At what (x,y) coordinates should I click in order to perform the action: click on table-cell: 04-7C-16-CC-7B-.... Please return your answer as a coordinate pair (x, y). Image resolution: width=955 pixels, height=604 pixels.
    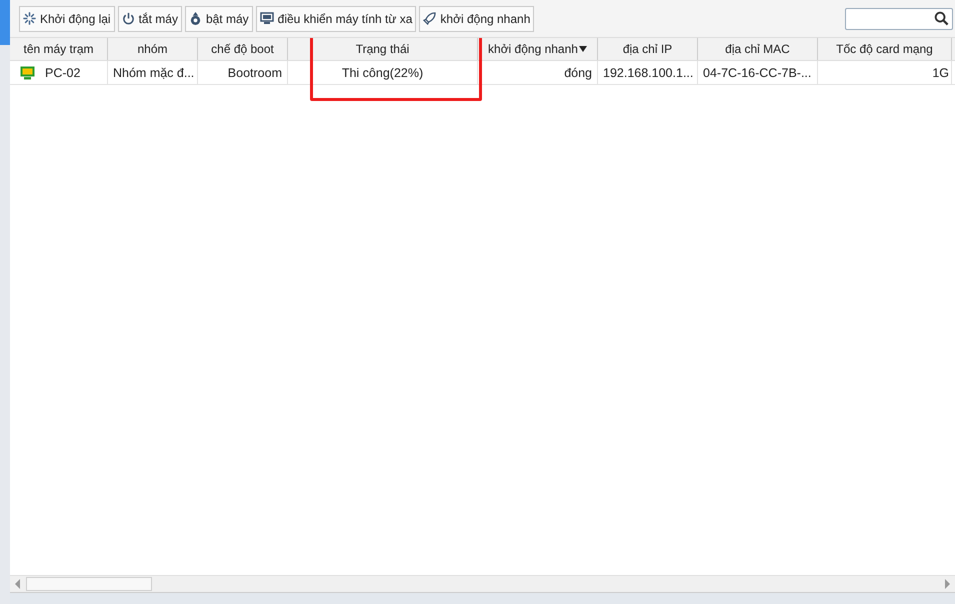
    Looking at the image, I should click on (757, 73).